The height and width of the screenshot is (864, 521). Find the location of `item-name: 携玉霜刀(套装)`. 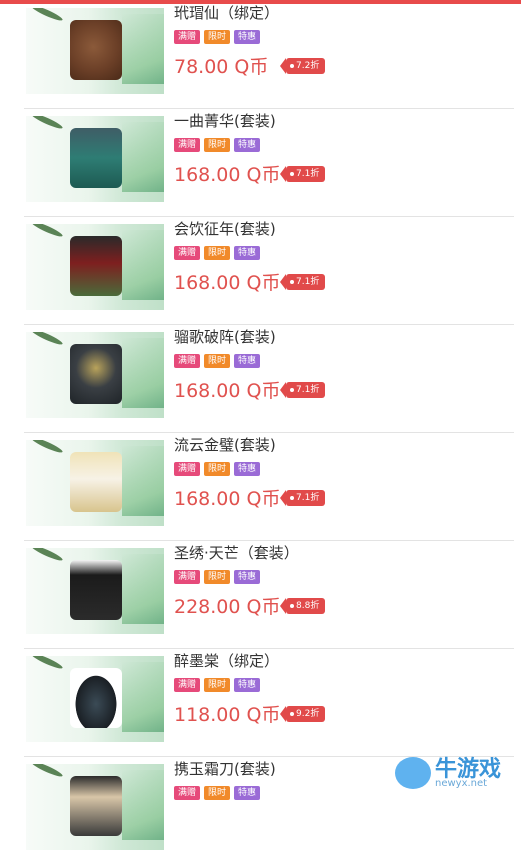

item-name: 携玉霜刀(套装) is located at coordinates (225, 769).